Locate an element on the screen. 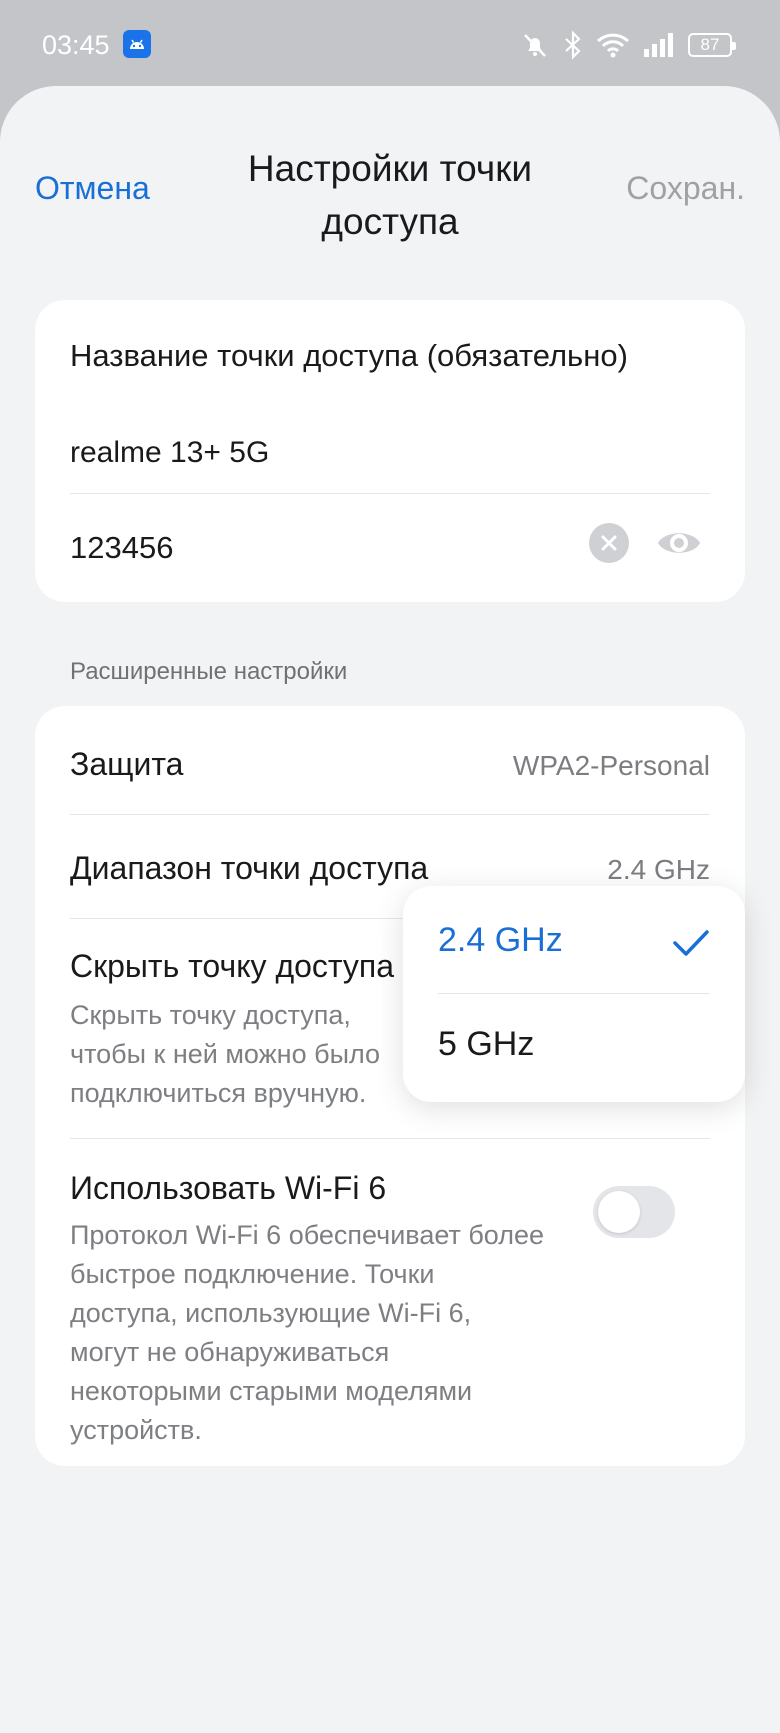  password-input: 123456 is located at coordinates (121, 548).